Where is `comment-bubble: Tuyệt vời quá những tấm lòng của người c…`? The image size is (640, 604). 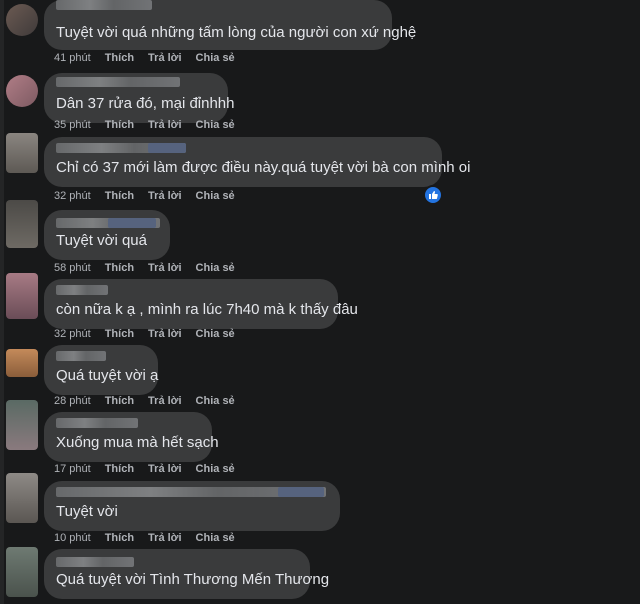
comment-bubble: Tuyệt vời quá những tấm lòng của người c… is located at coordinates (230, 25).